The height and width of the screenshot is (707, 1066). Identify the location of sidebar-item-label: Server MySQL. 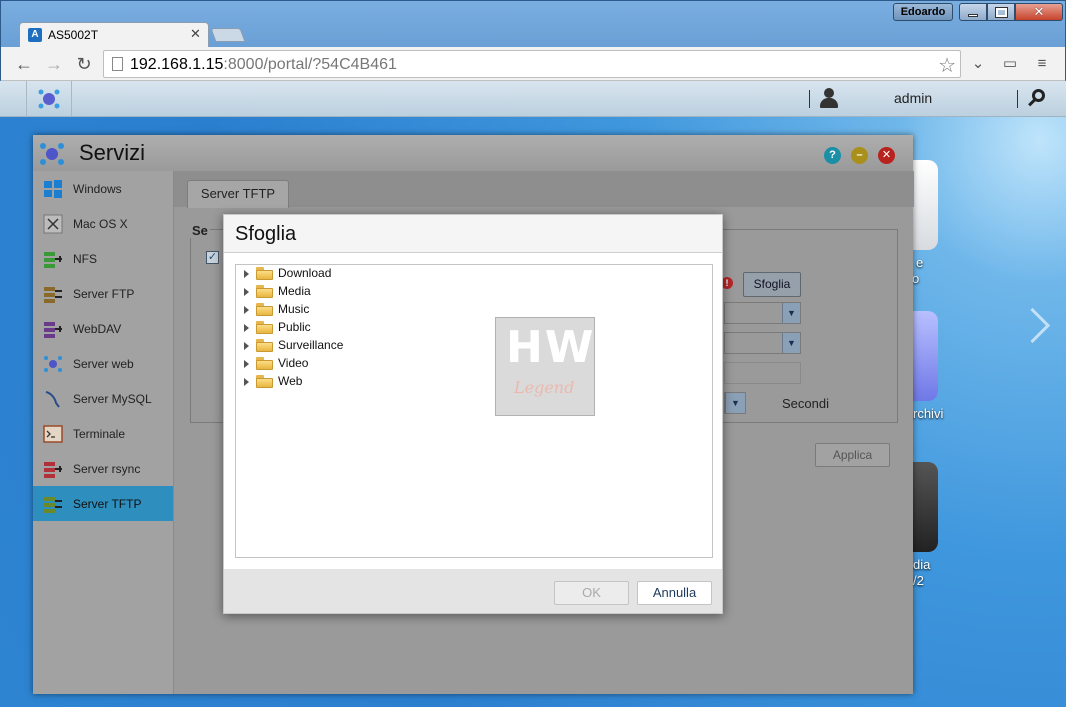
(112, 399).